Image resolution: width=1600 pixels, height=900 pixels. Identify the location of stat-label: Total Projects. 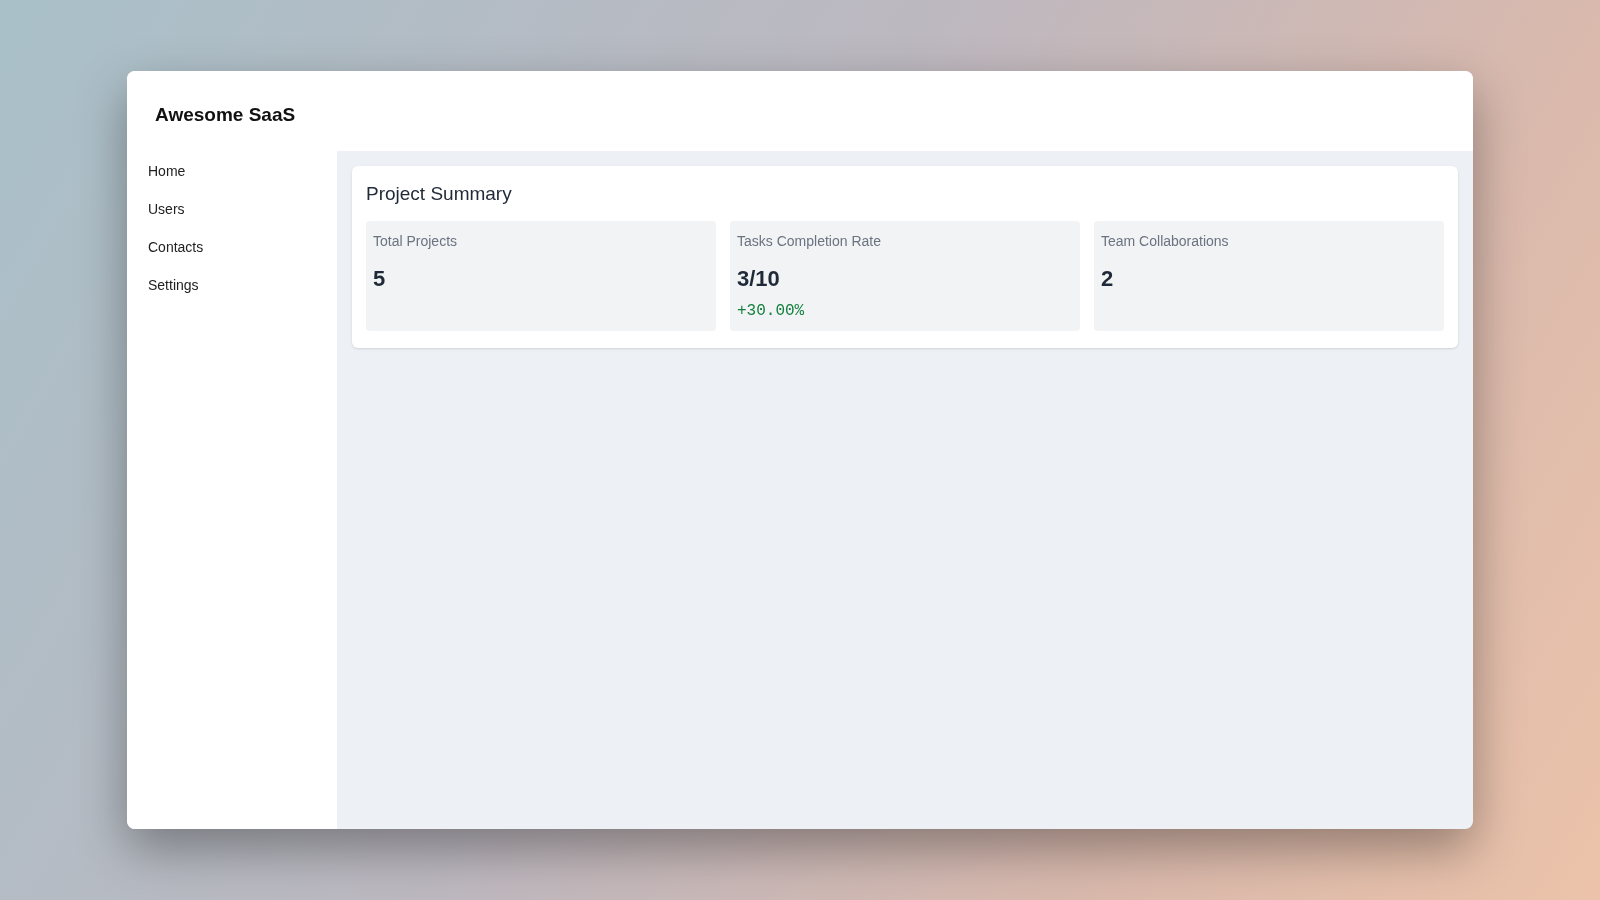
(416, 241).